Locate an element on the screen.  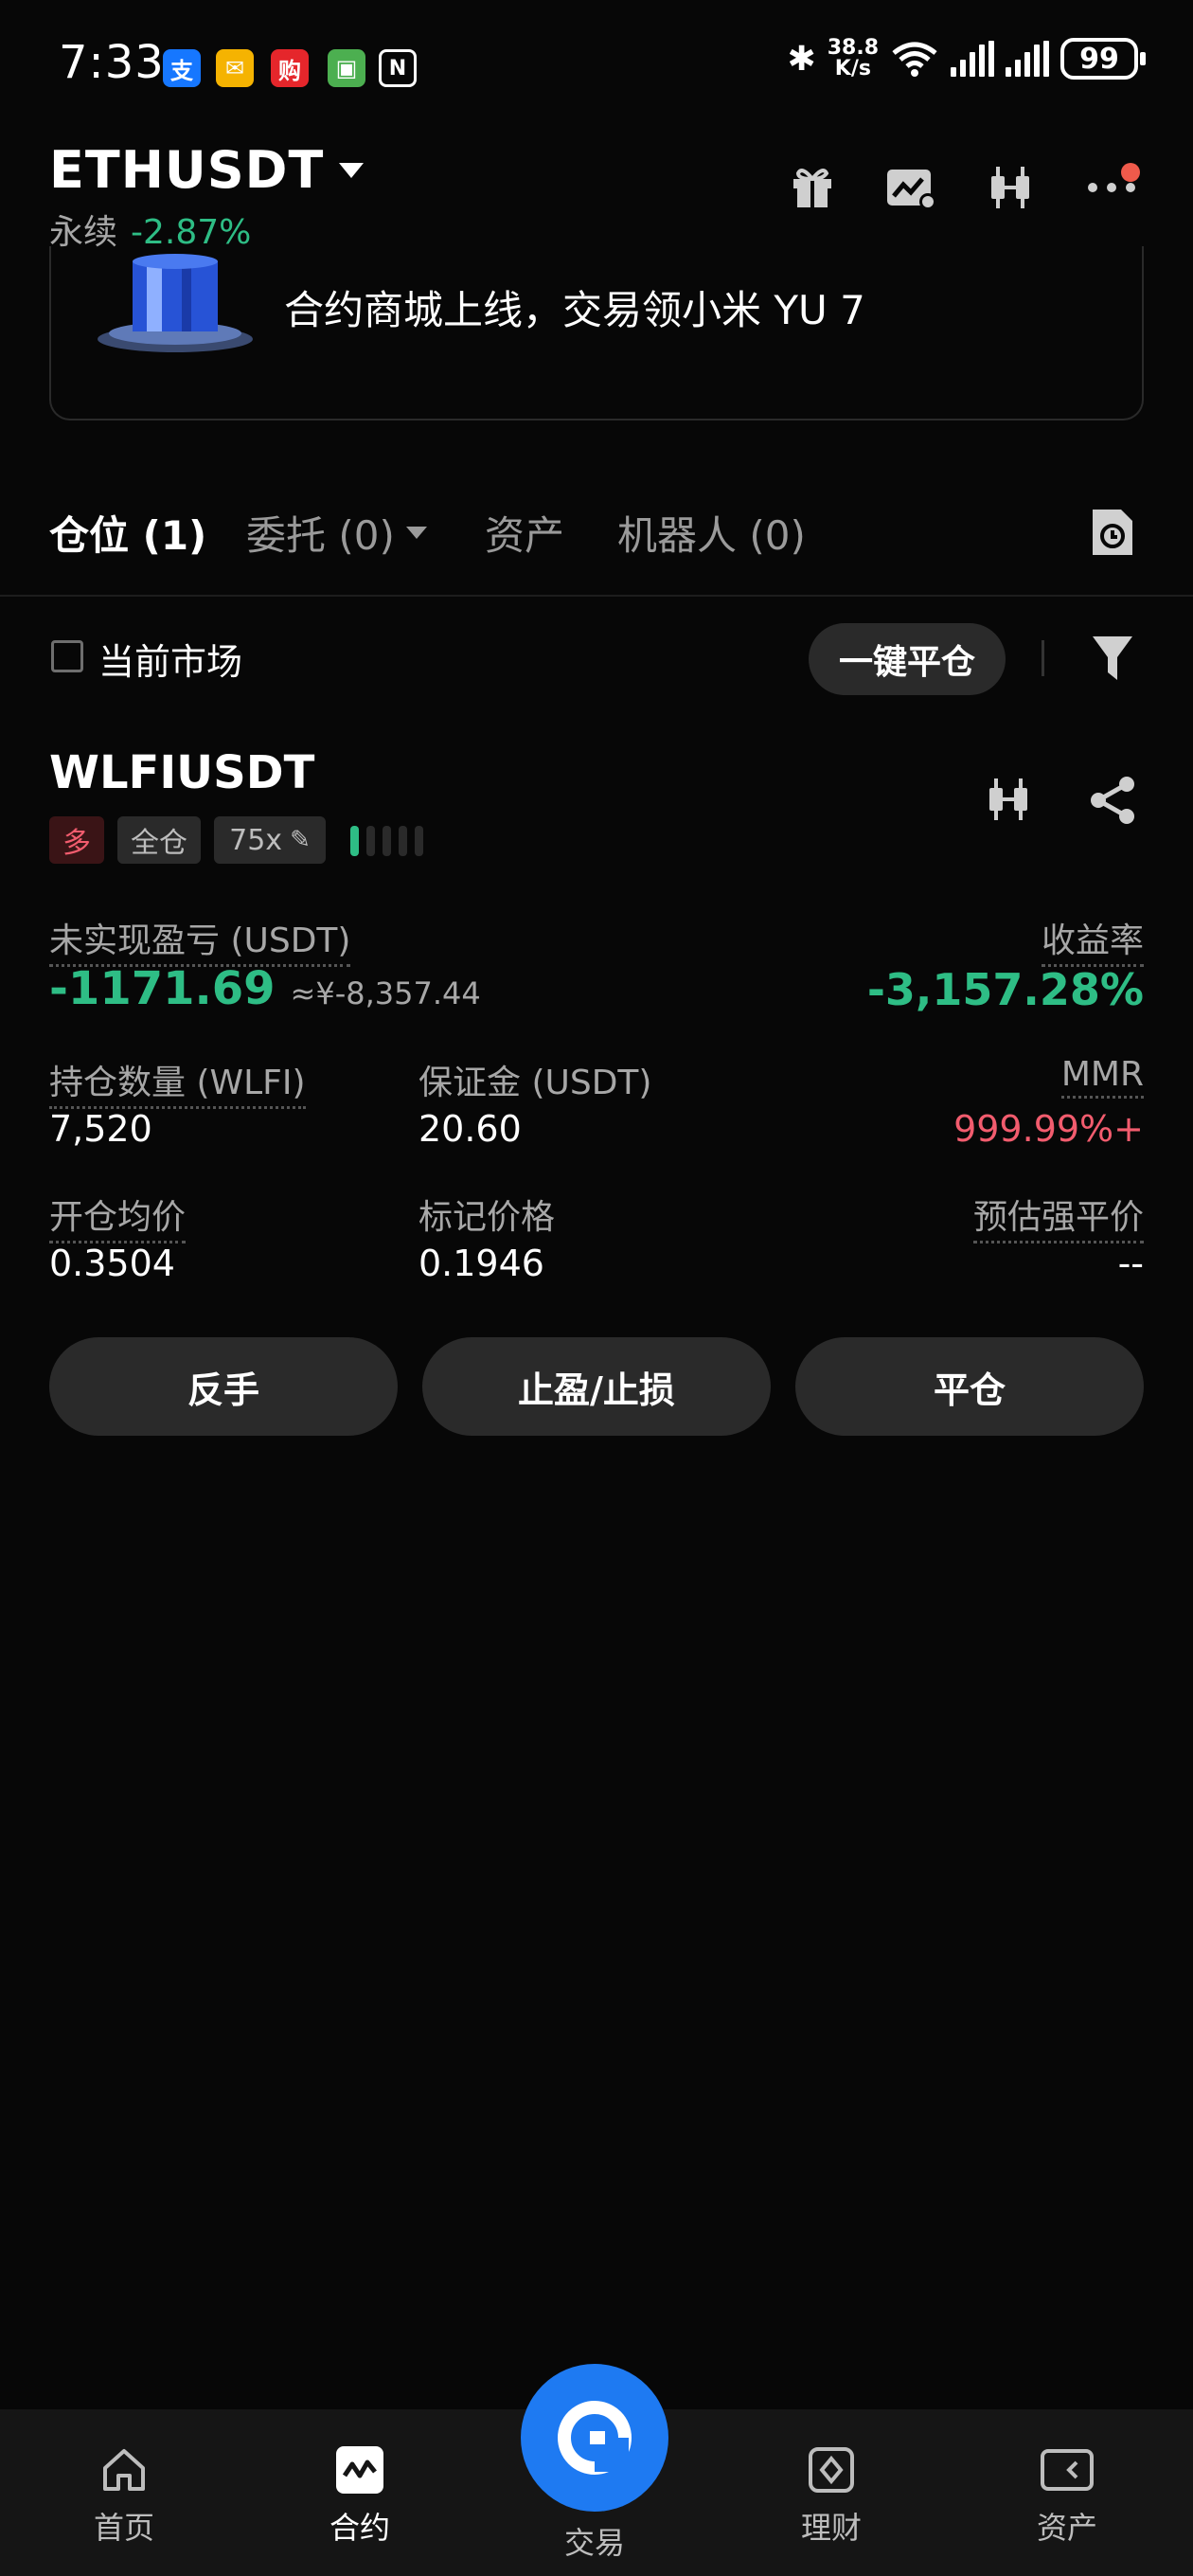
battery-icon: 99 is located at coordinates (1103, 59).